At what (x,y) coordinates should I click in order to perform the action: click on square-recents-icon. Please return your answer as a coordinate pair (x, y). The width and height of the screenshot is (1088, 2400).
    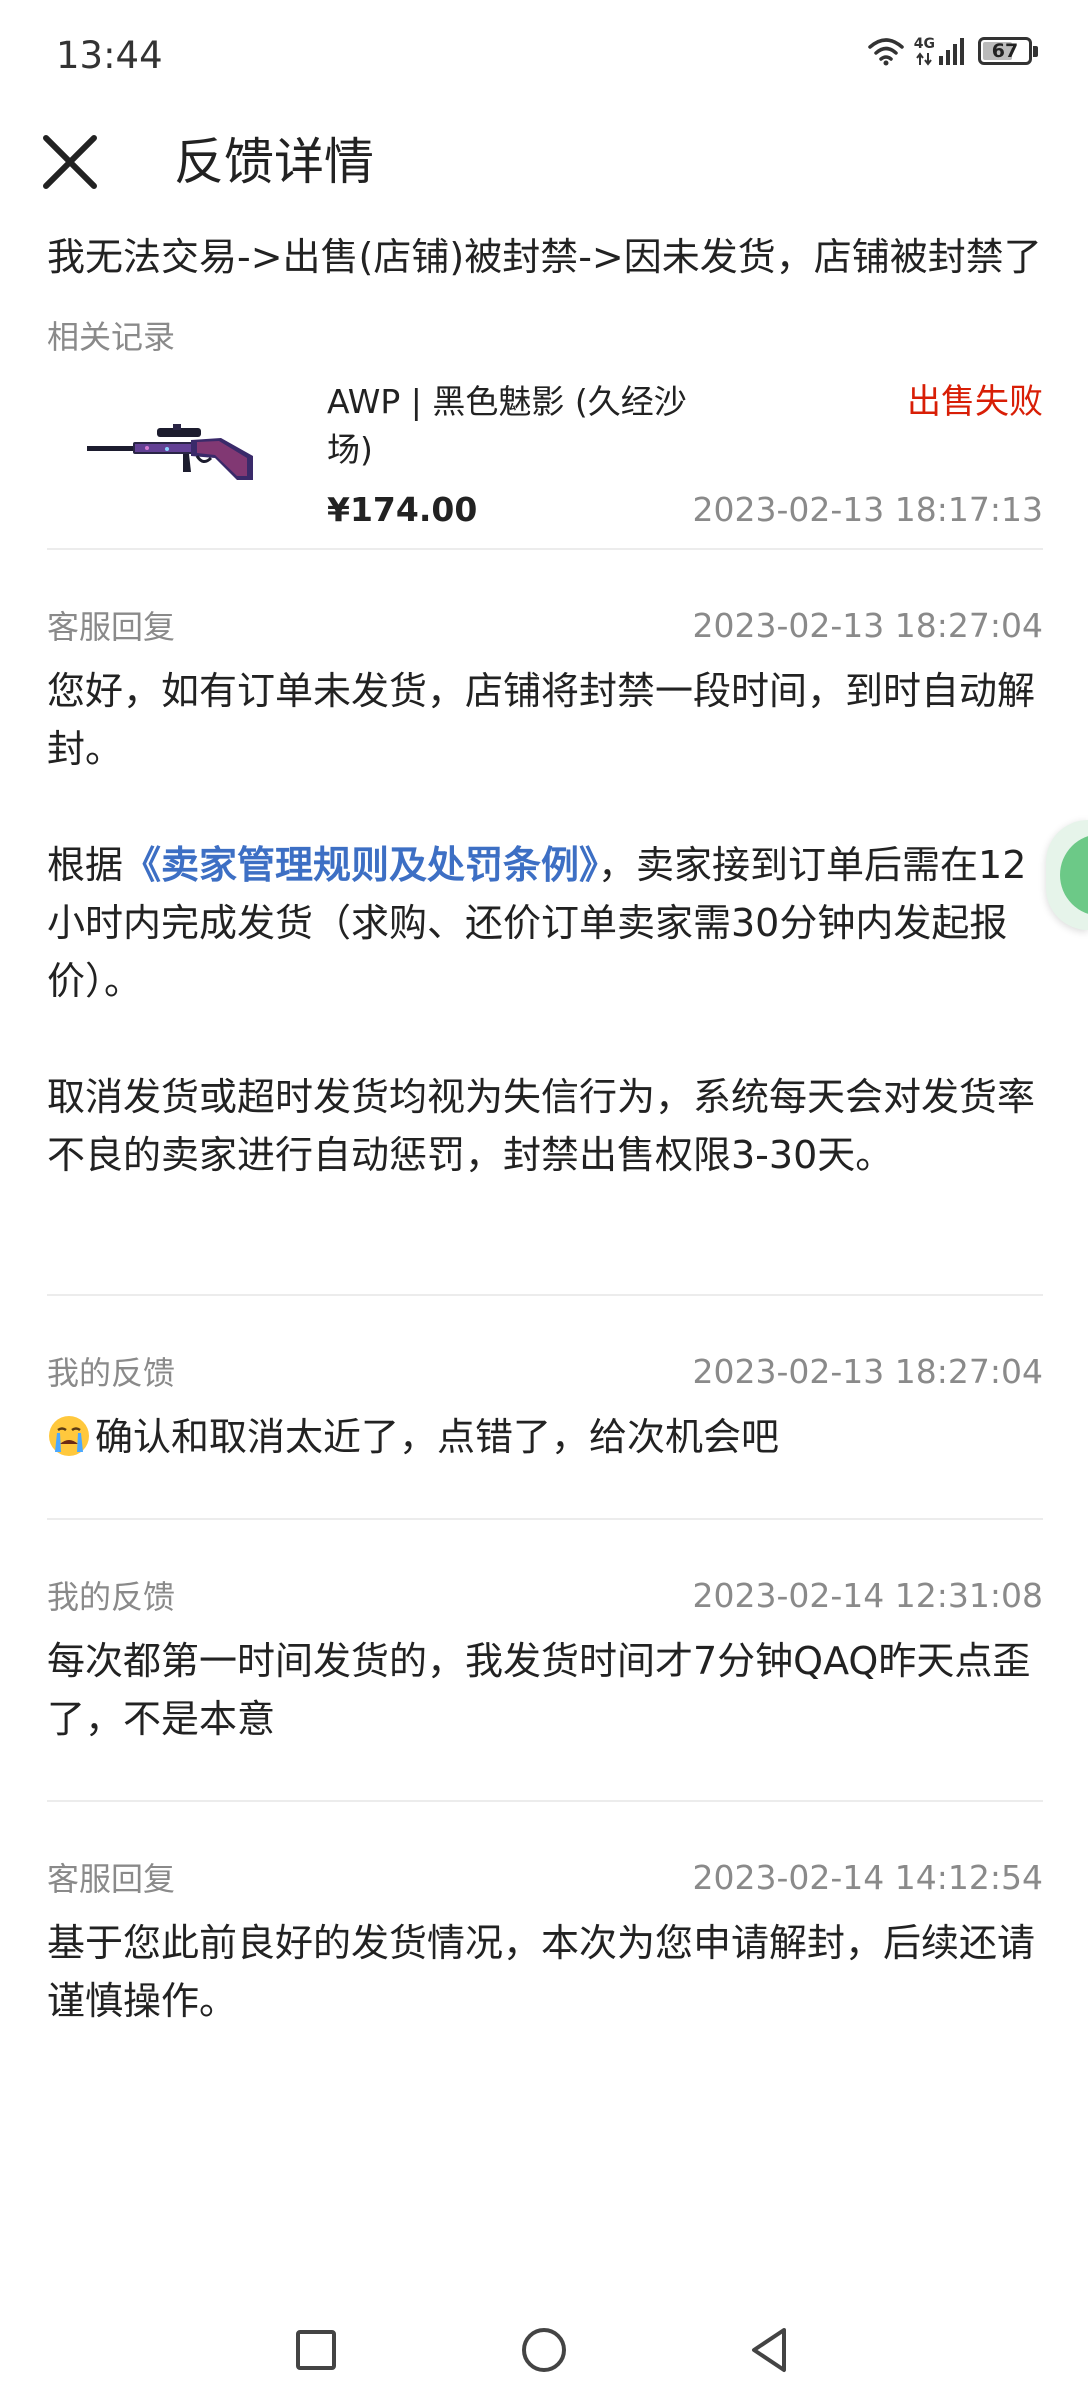
    Looking at the image, I should click on (316, 2350).